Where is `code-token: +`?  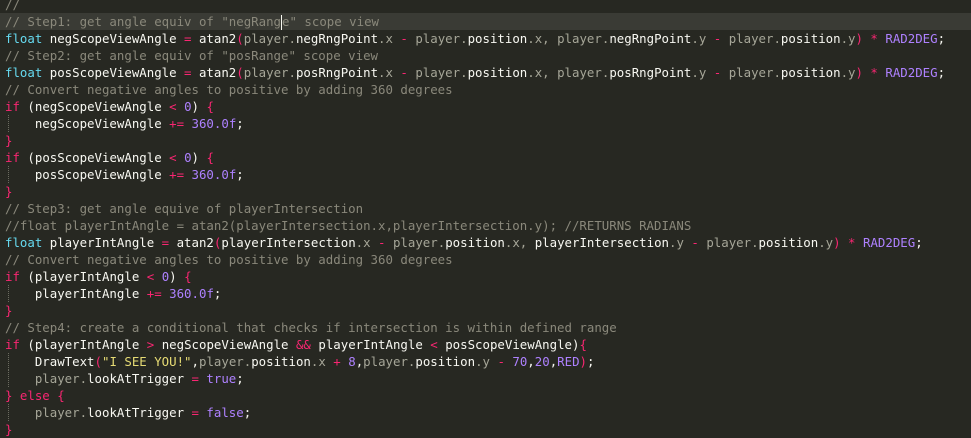 code-token: + is located at coordinates (341, 361).